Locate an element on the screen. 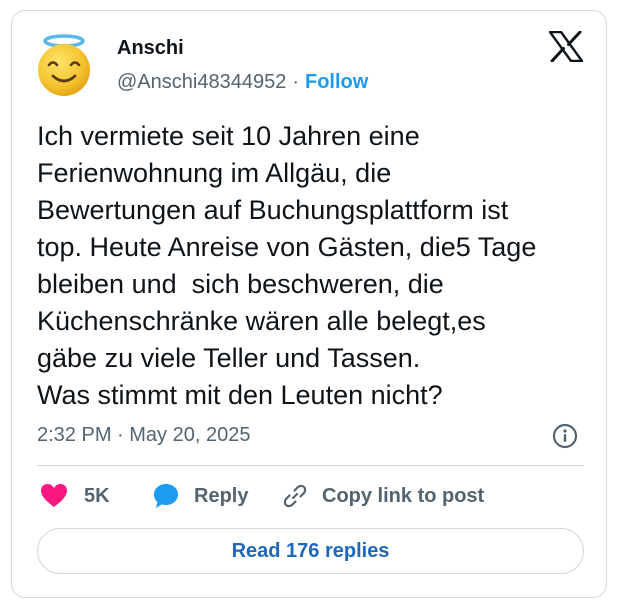  like-button: 5K is located at coordinates (75, 496).